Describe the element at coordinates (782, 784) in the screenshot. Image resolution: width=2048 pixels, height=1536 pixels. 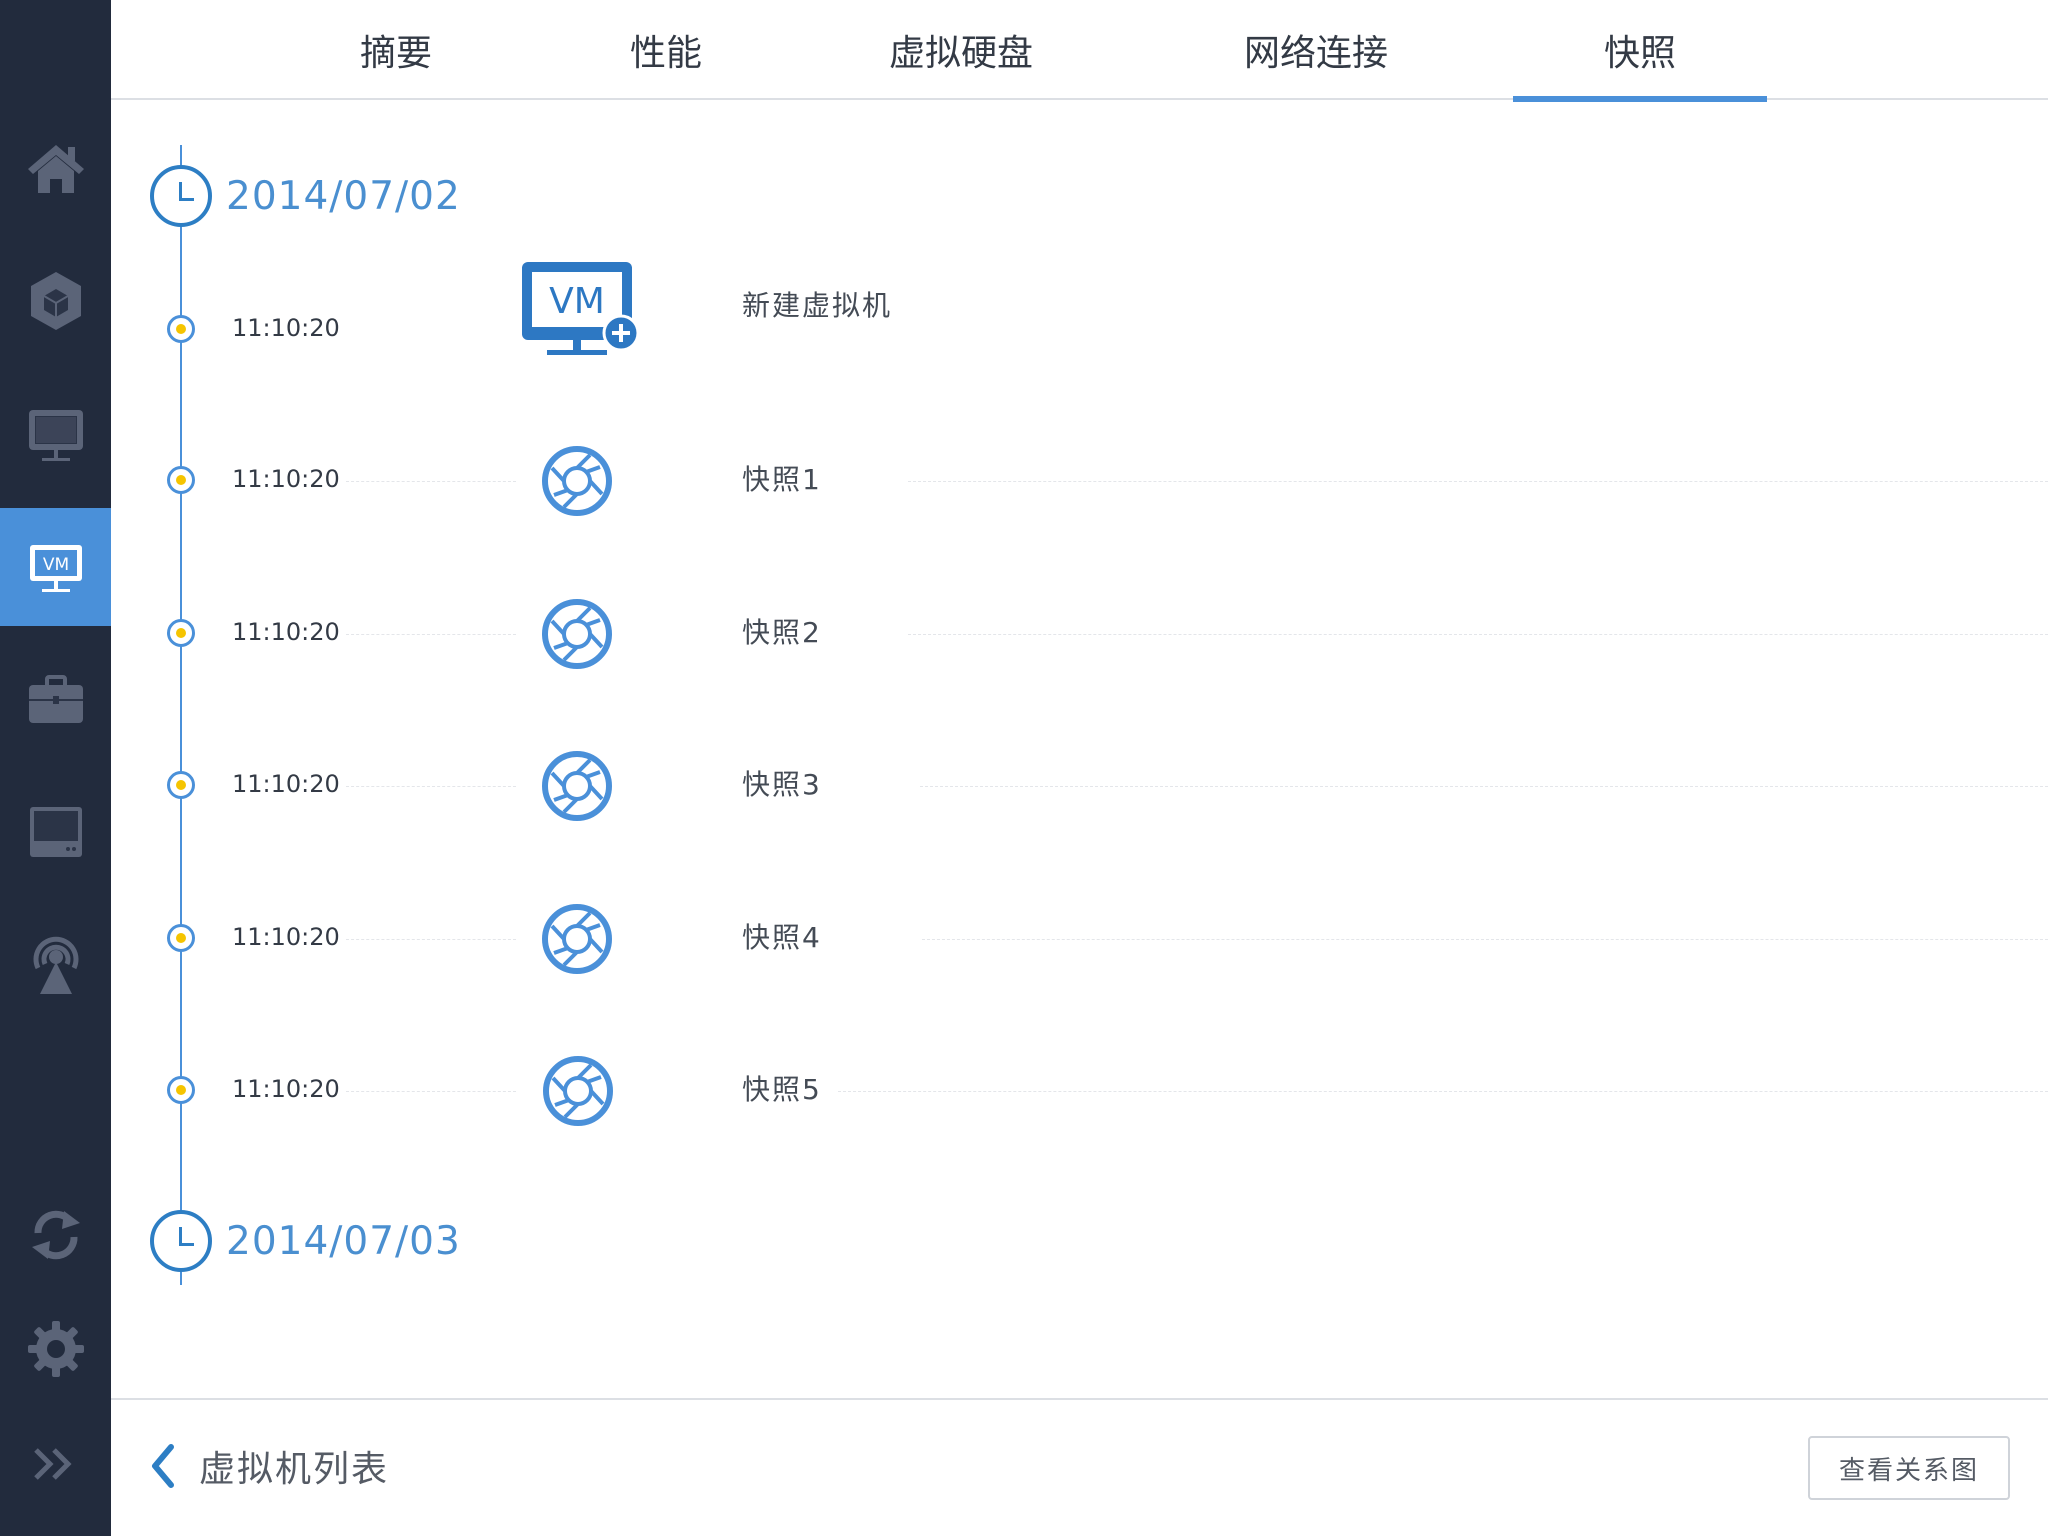
I see `event-label: 快照3` at that location.